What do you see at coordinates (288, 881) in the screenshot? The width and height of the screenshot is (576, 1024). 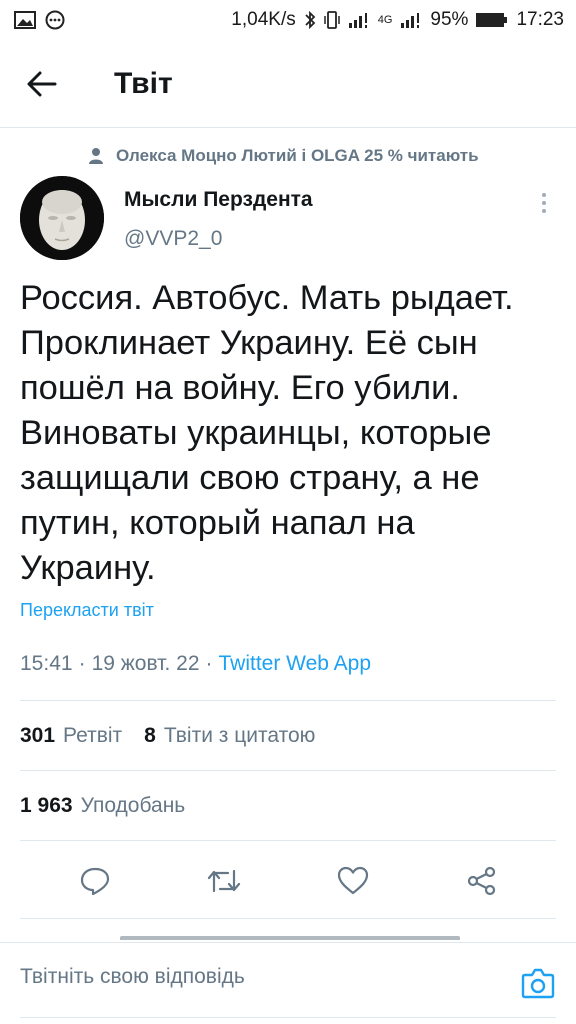 I see `tweet-actions` at bounding box center [288, 881].